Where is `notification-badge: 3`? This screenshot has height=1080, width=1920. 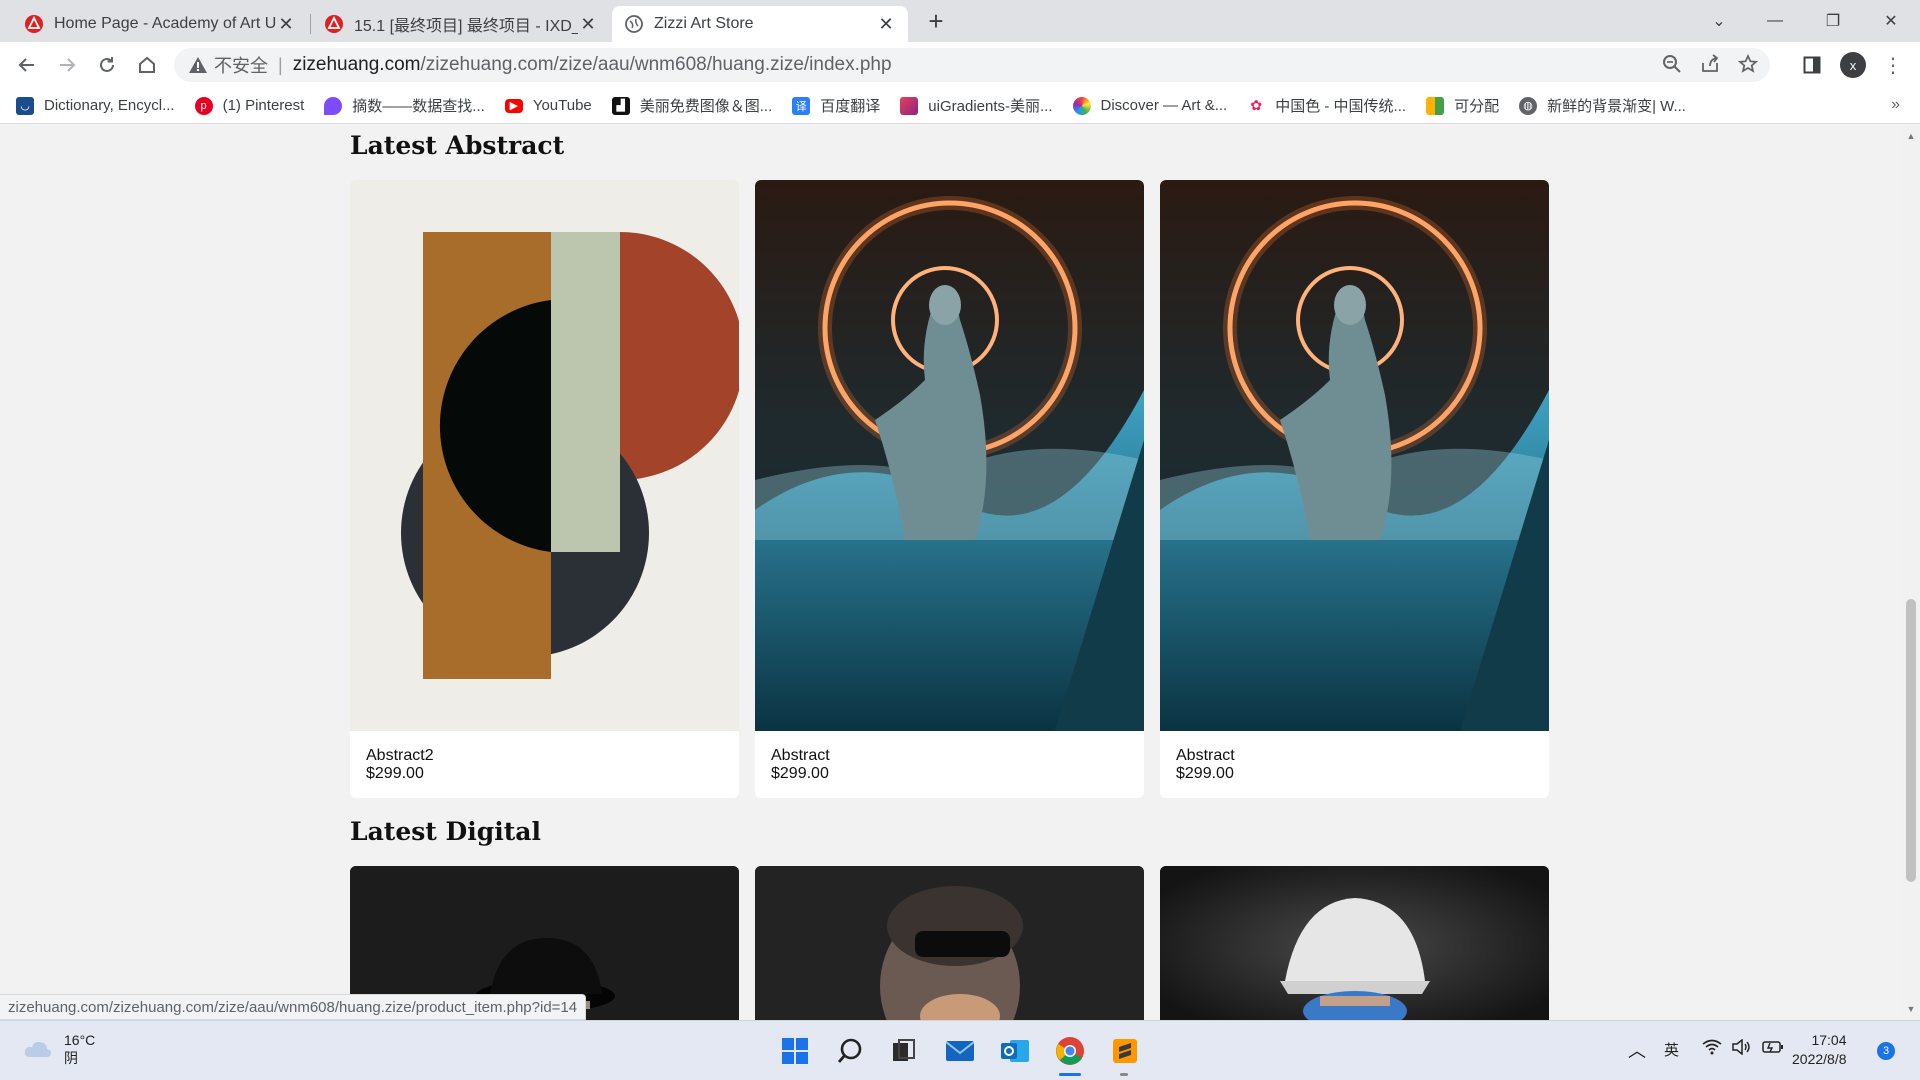 notification-badge: 3 is located at coordinates (1886, 1051).